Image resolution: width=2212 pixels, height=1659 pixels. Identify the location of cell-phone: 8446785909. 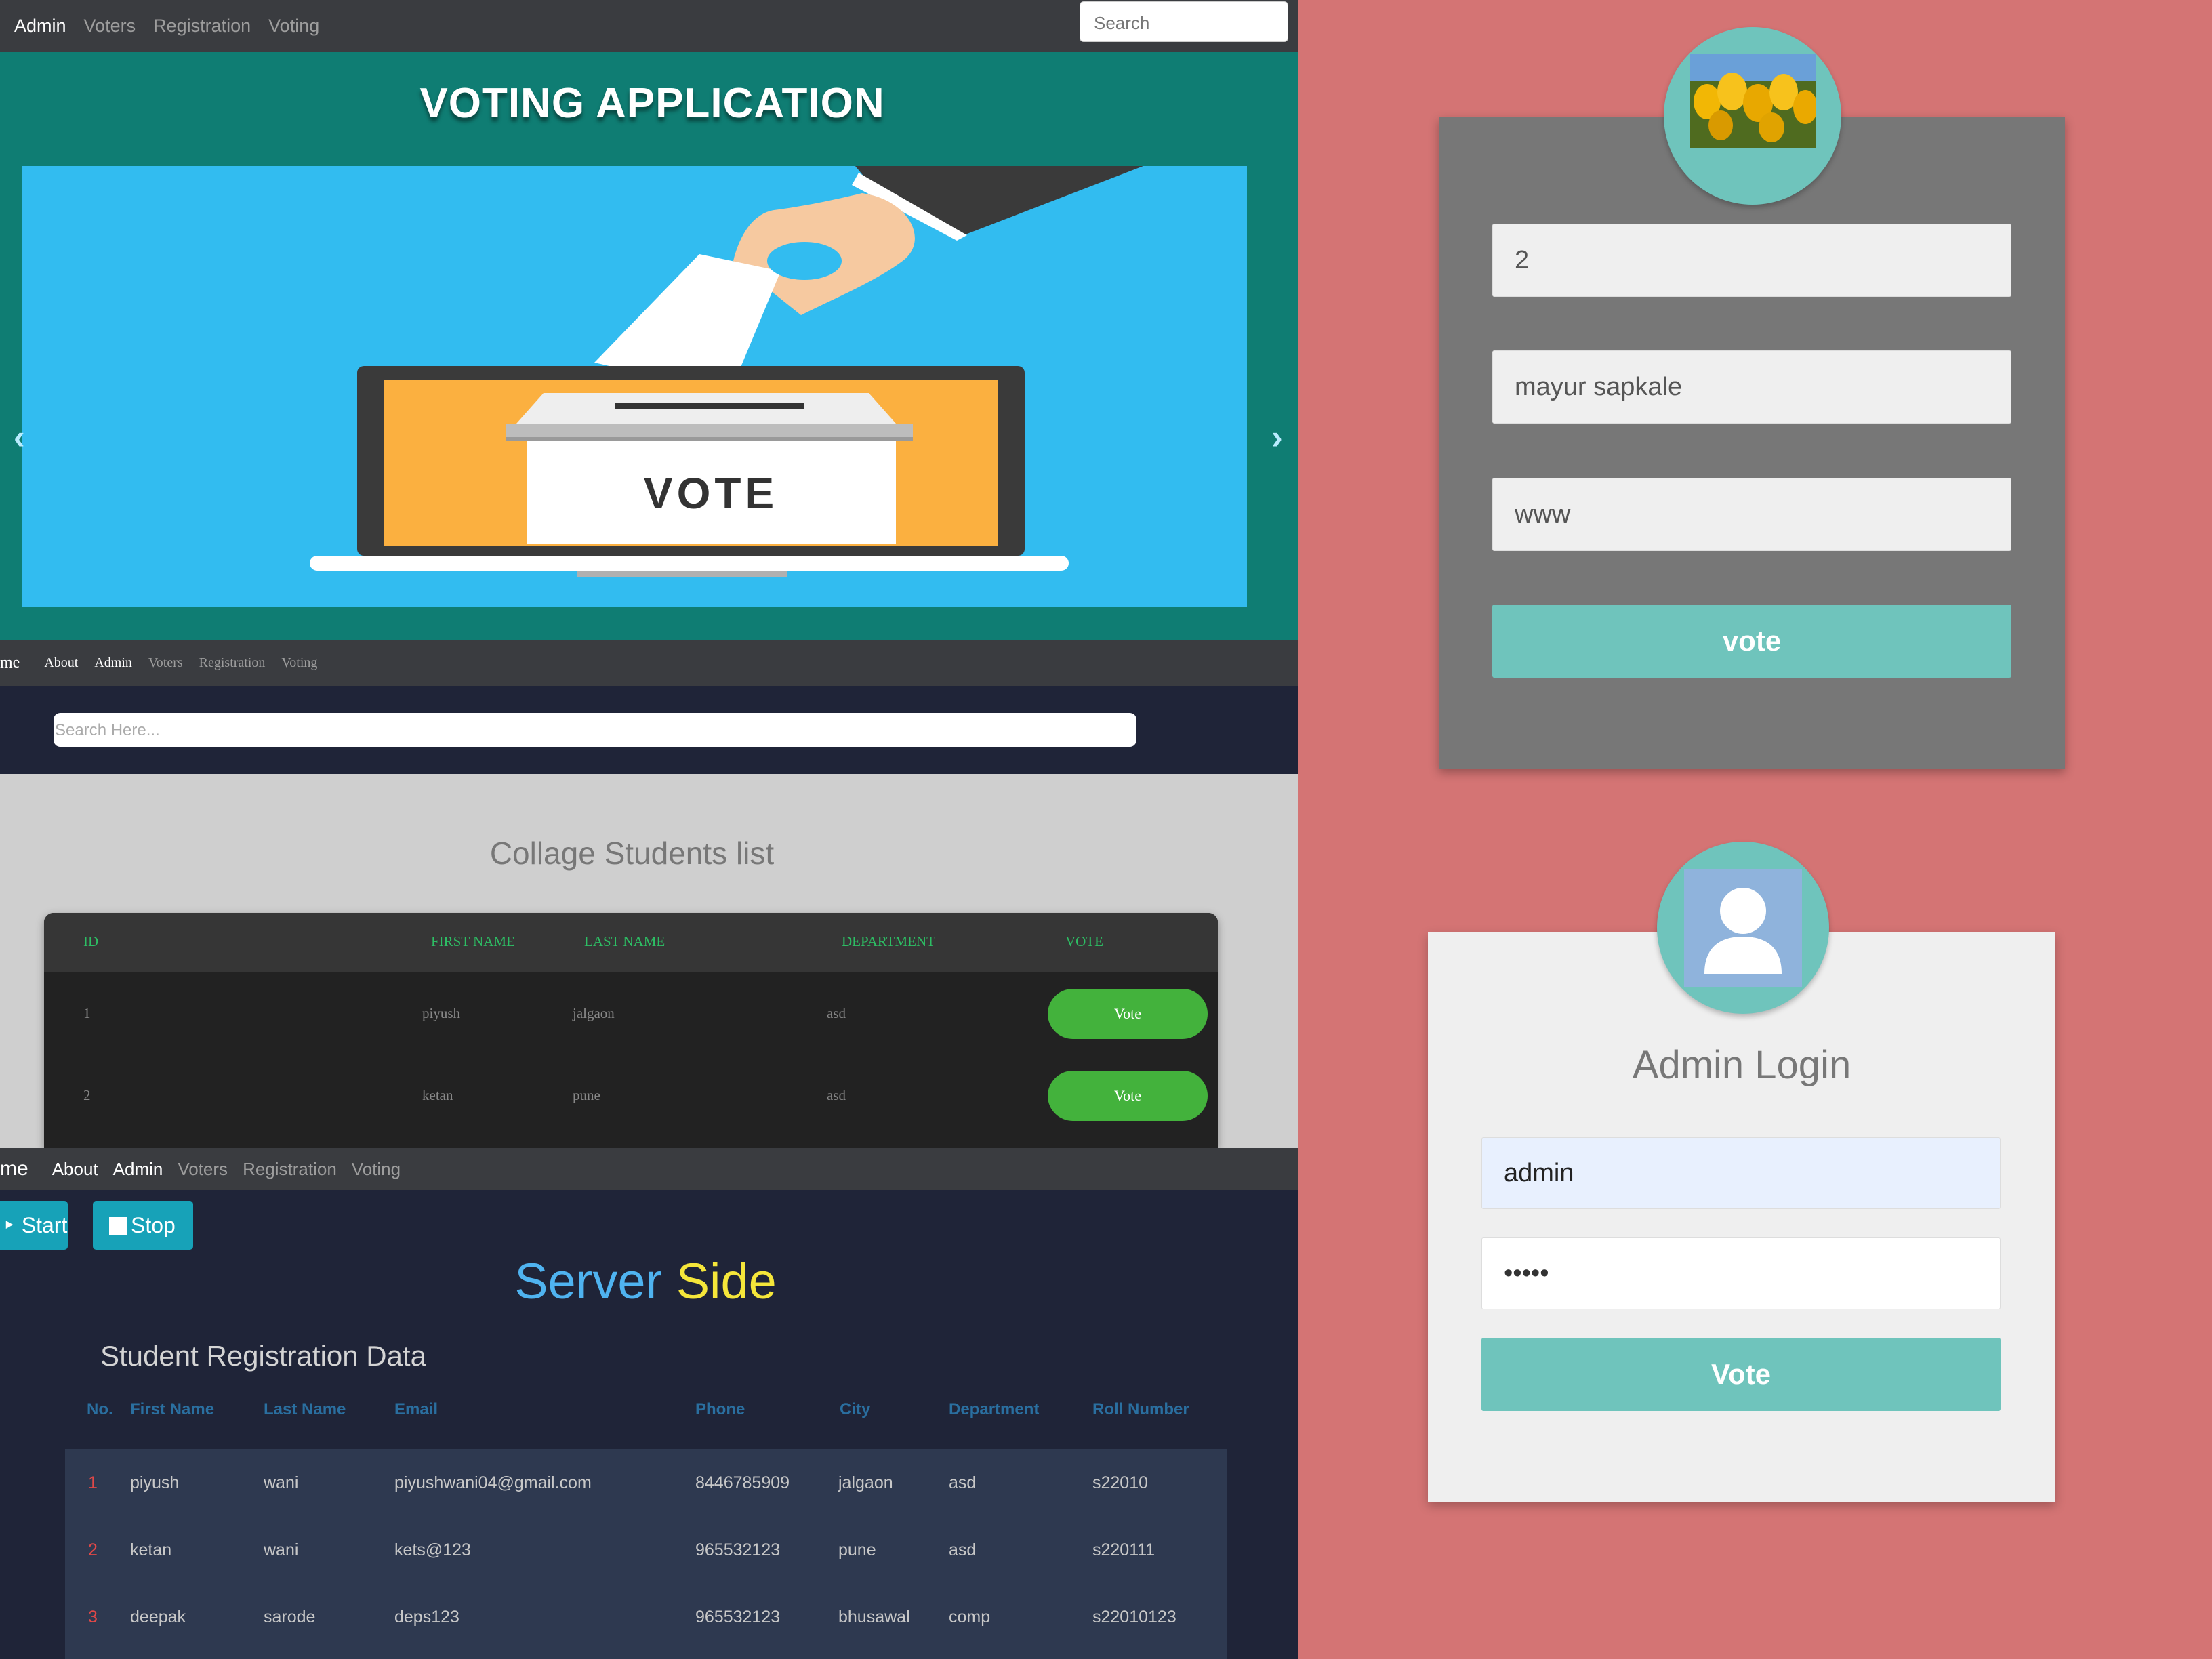
(742, 1482).